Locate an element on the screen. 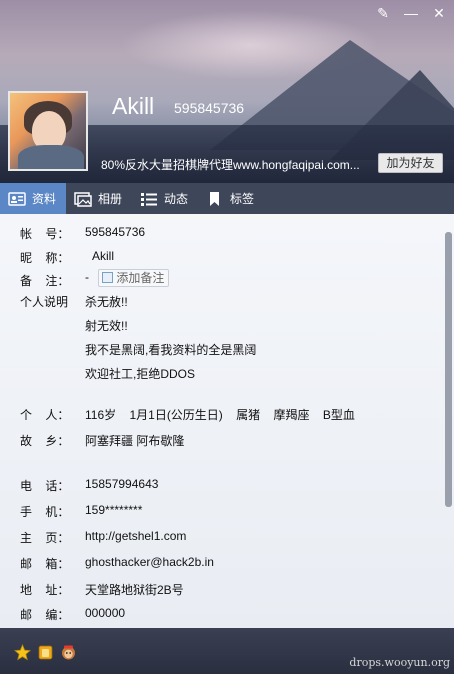 The width and height of the screenshot is (454, 674). bio-line-2: 射无效!! is located at coordinates (106, 326).